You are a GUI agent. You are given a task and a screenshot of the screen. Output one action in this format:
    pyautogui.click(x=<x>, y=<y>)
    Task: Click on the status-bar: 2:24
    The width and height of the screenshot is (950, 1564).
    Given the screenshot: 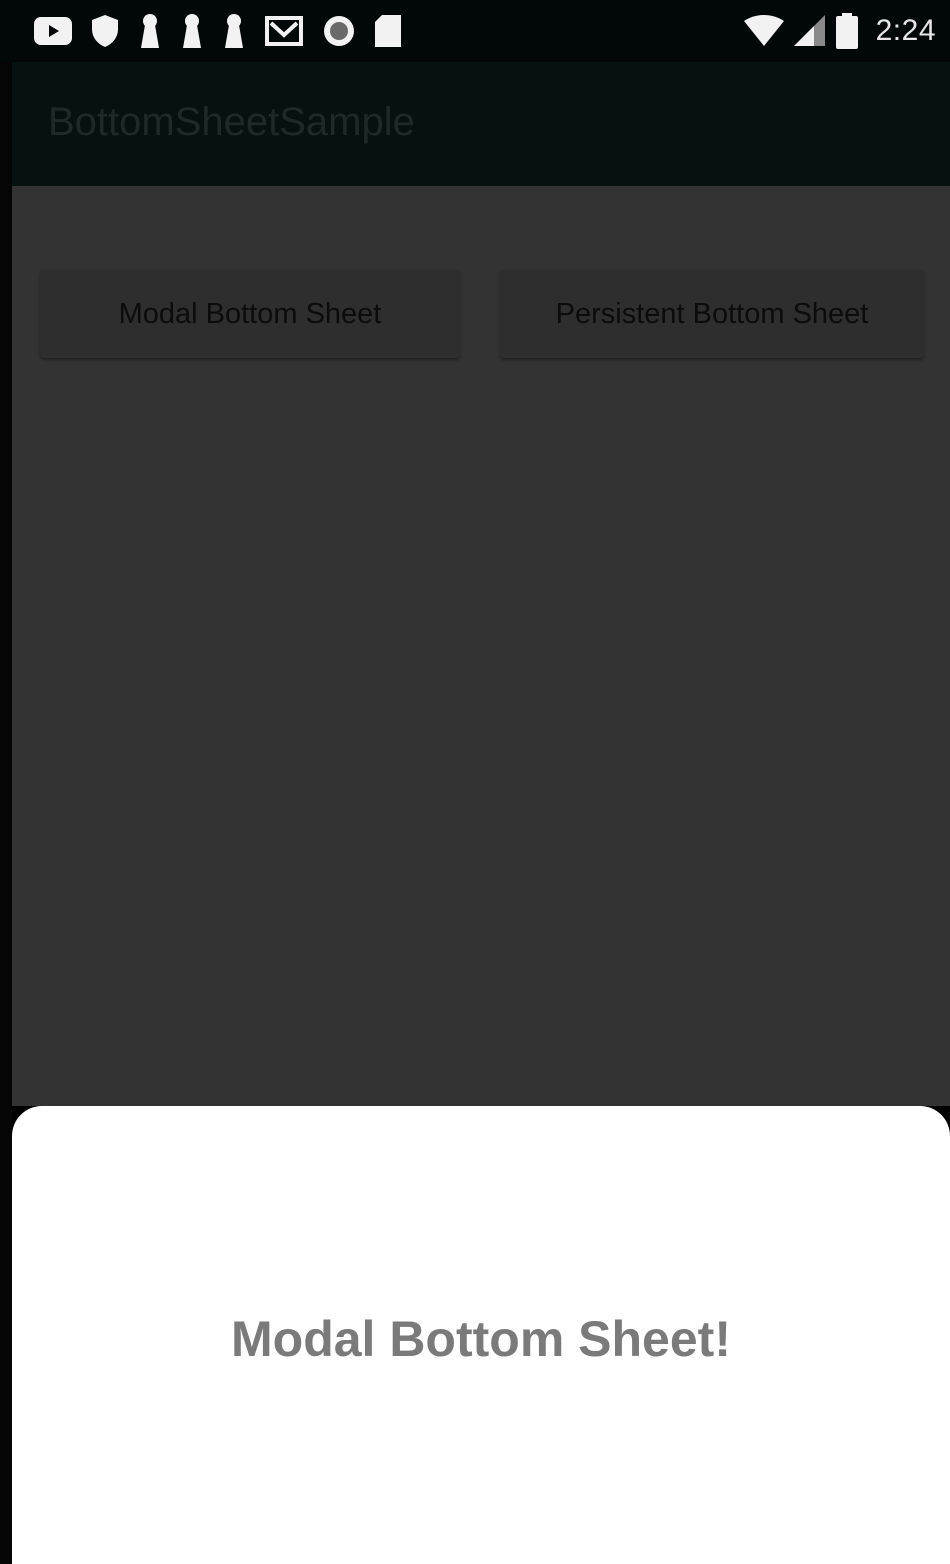 What is the action you would take?
    pyautogui.click(x=475, y=31)
    